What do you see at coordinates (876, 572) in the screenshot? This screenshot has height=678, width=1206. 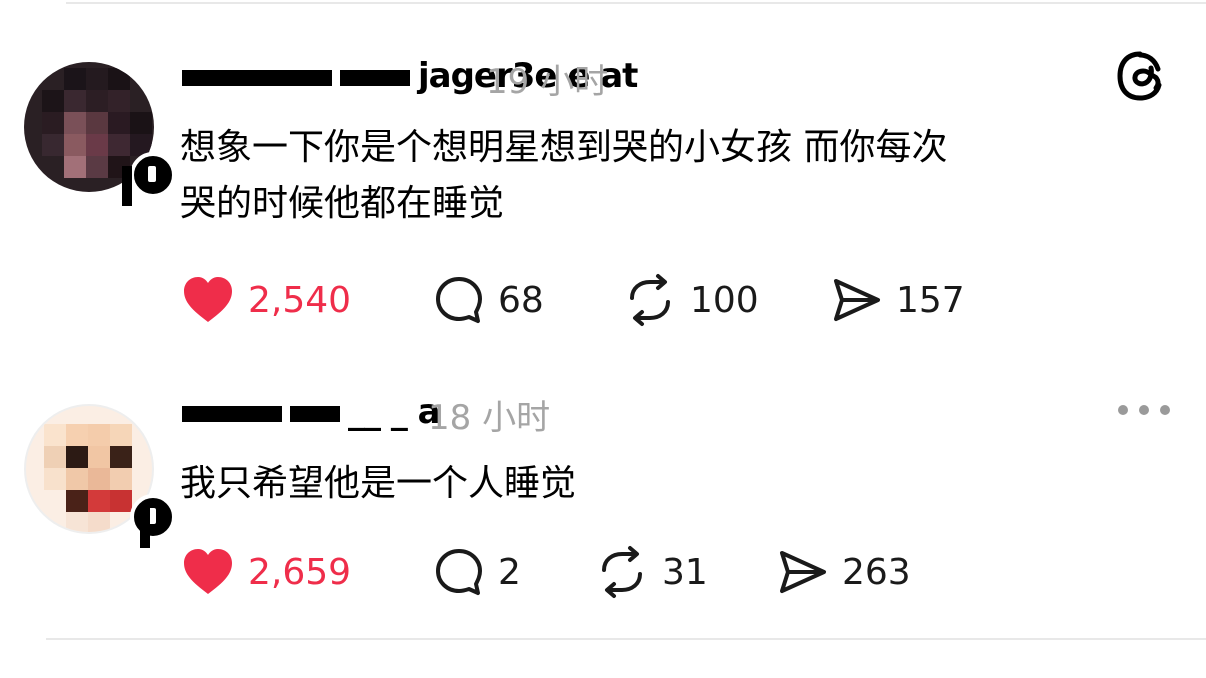 I see `share-count: 263` at bounding box center [876, 572].